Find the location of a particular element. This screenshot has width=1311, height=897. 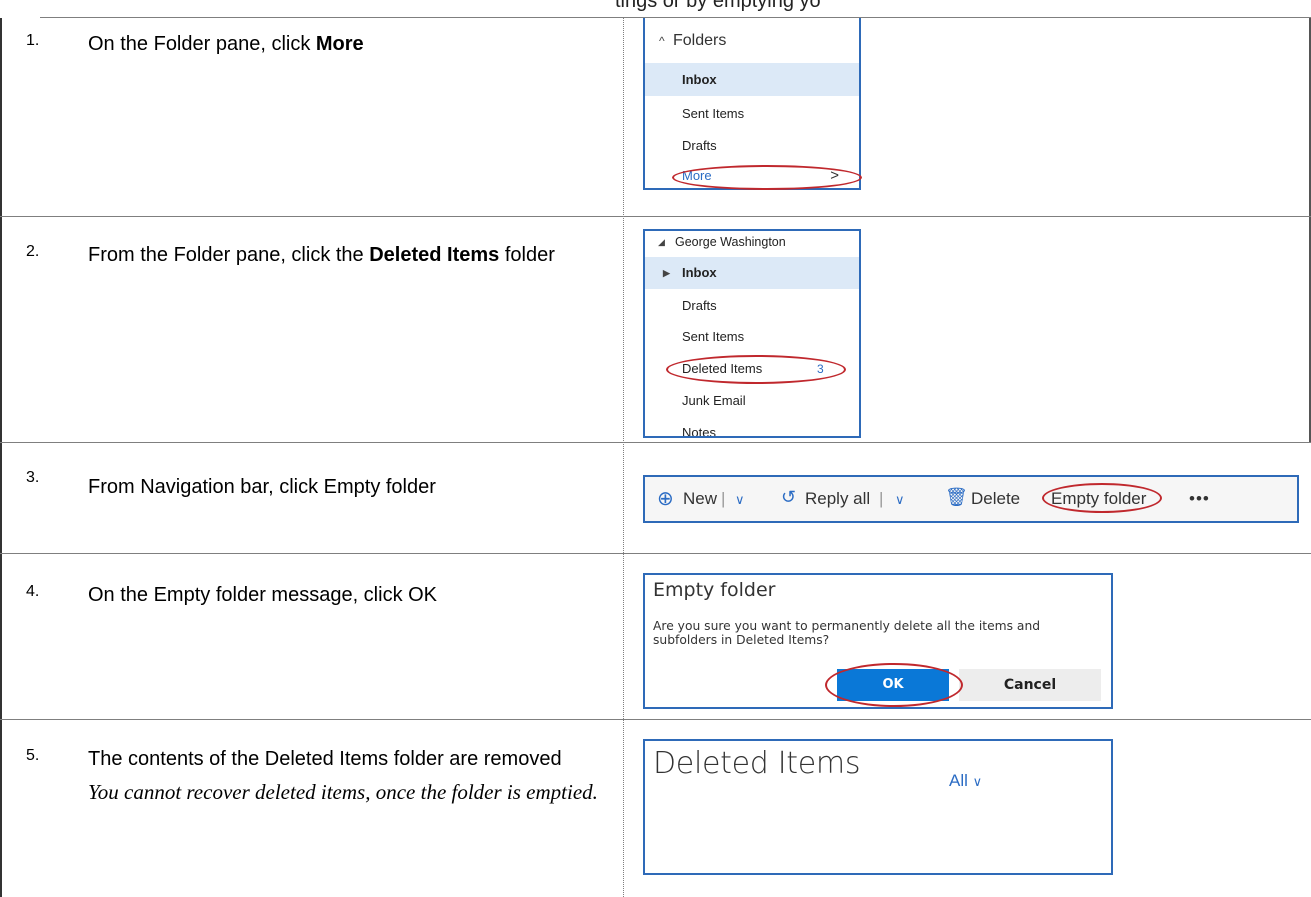

step-number: 5. is located at coordinates (33, 755).